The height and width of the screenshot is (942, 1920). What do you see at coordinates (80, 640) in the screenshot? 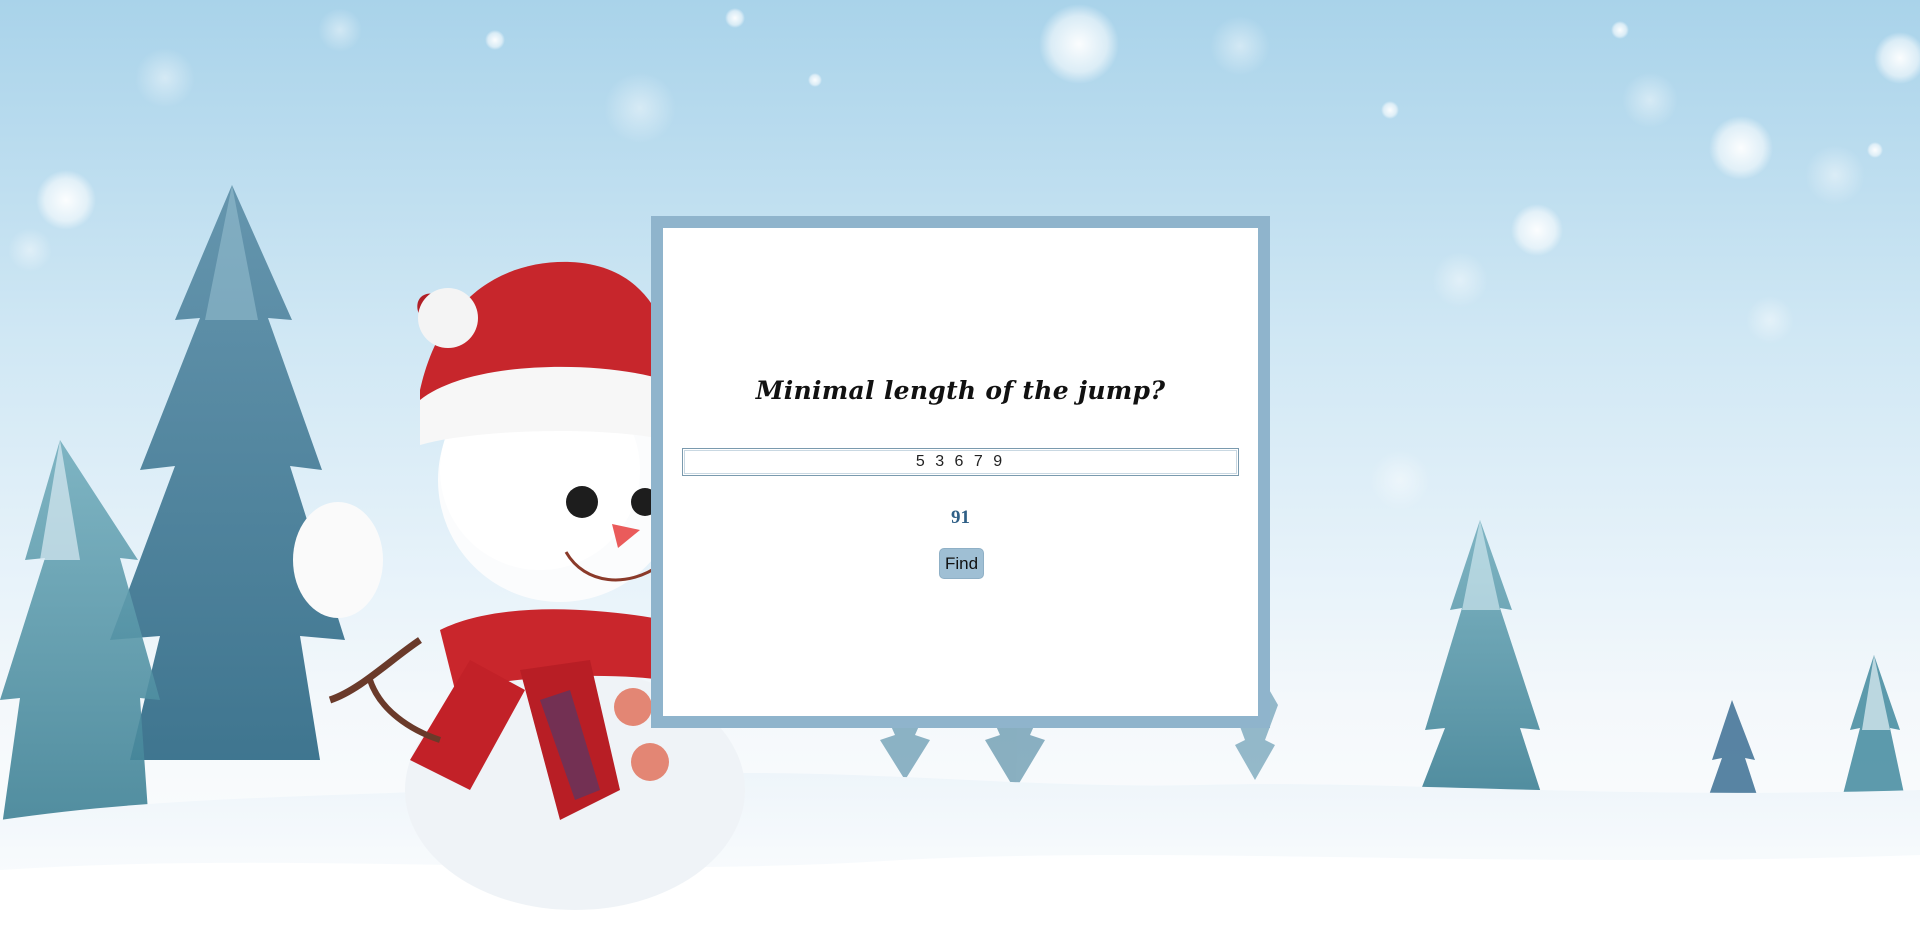
I see `pine-tree-left-small` at bounding box center [80, 640].